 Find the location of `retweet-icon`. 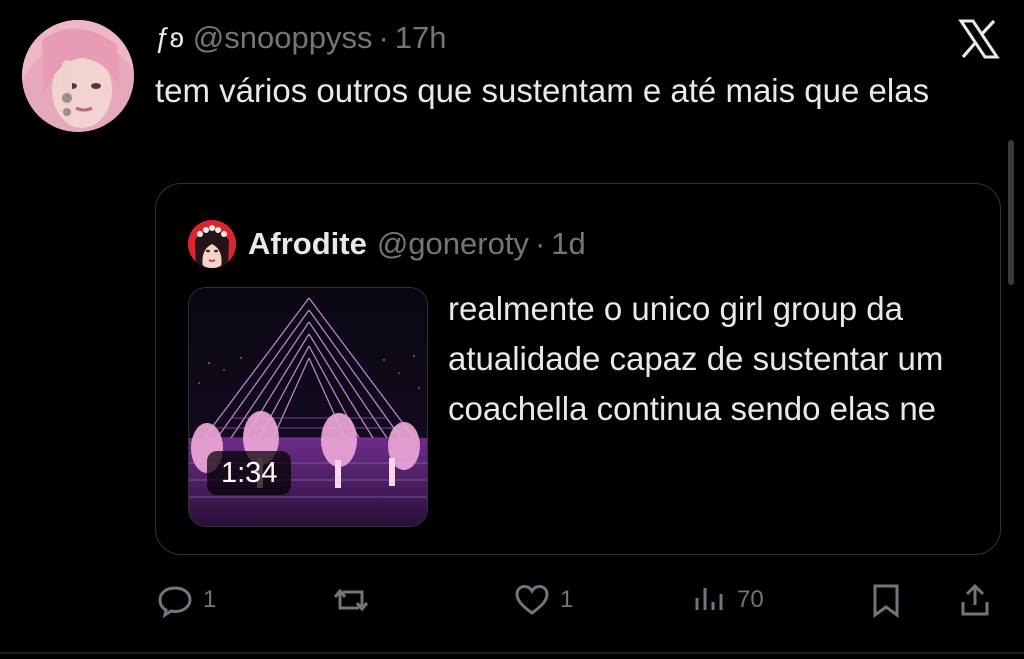

retweet-icon is located at coordinates (351, 600).